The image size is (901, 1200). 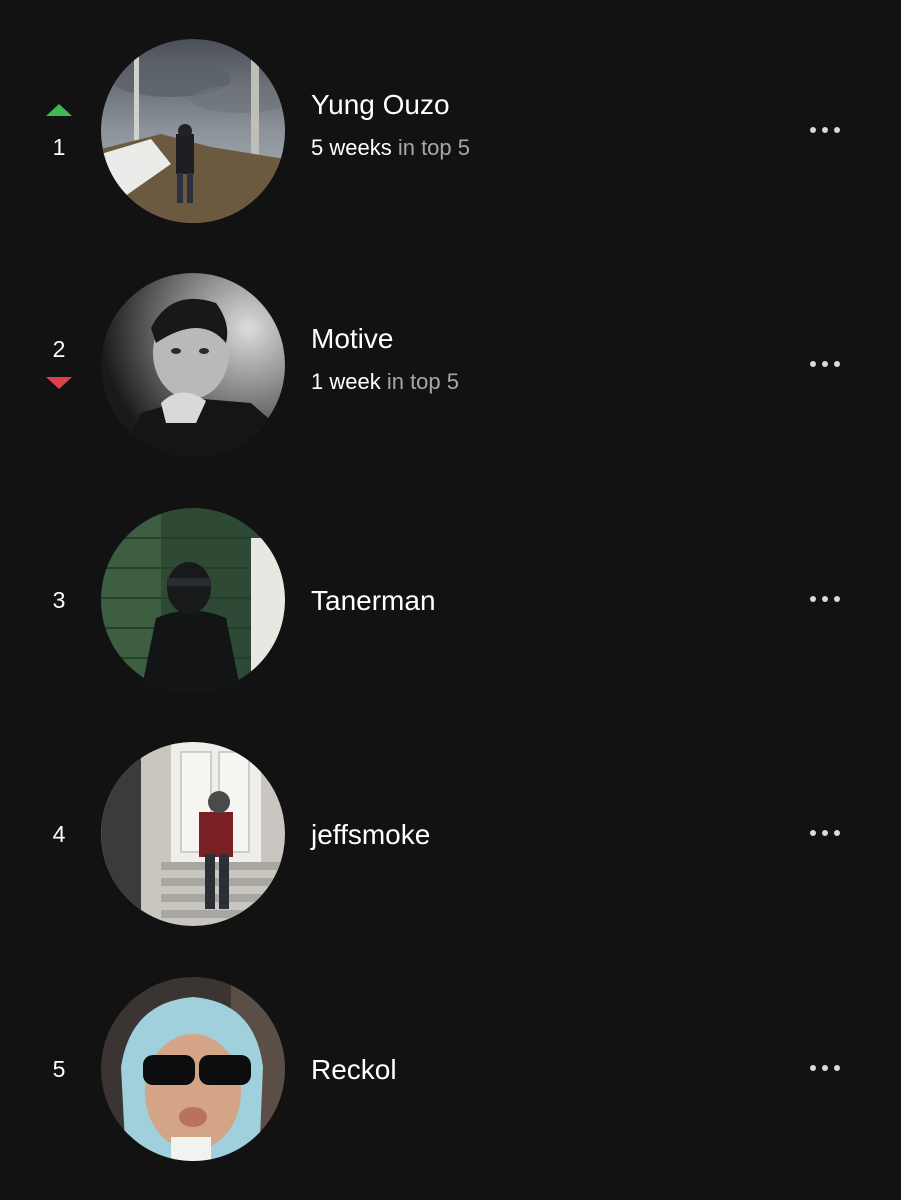 I want to click on rank-column: 5, so click(x=59, y=1069).